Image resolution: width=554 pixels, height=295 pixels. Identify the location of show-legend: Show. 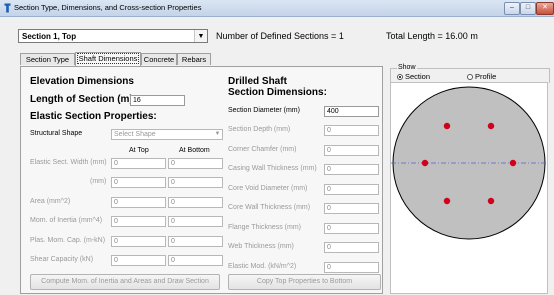
(407, 67).